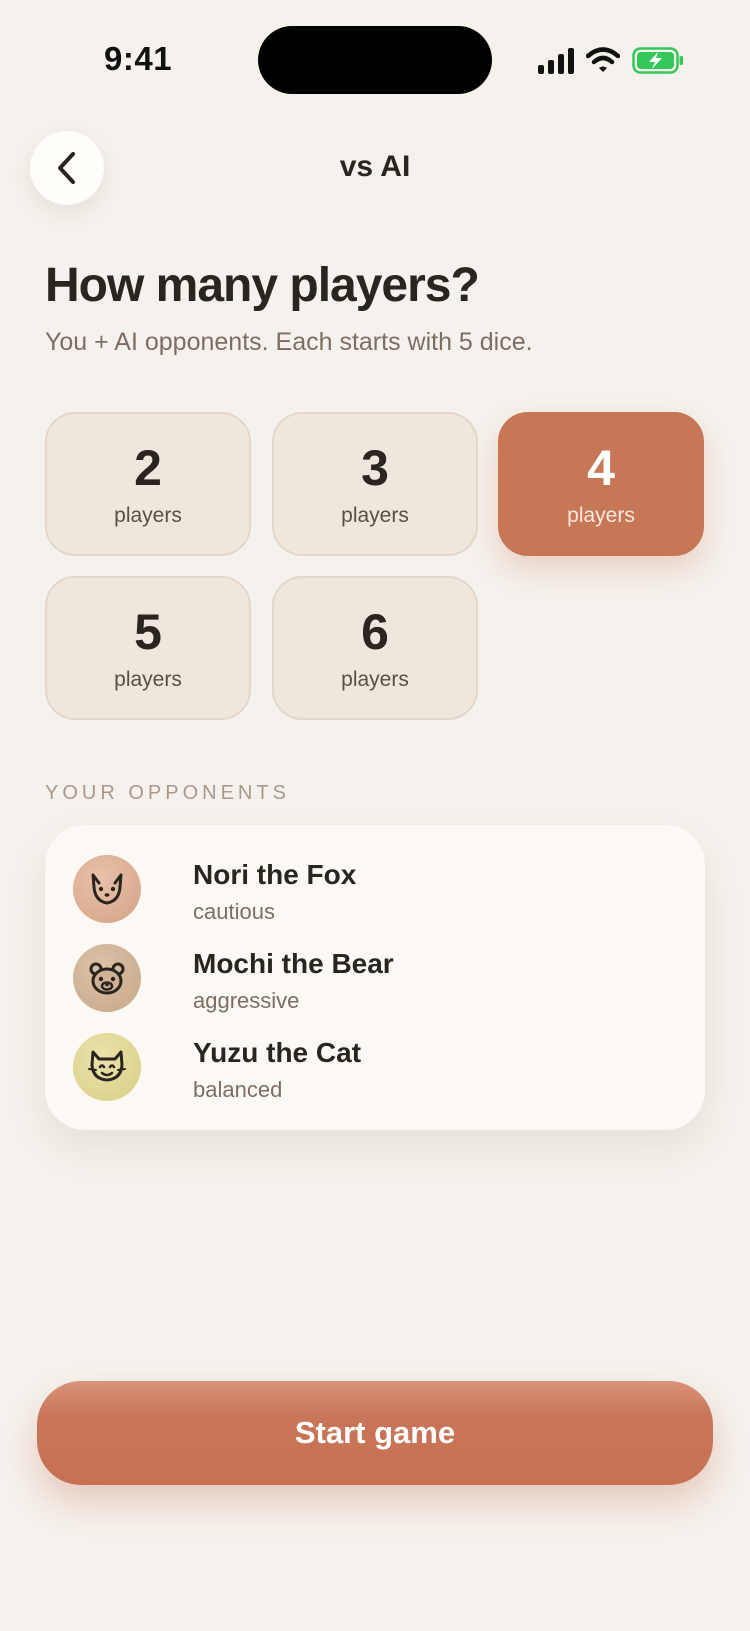 This screenshot has height=1631, width=750. Describe the element at coordinates (601, 468) in the screenshot. I see `player-option-number: 4` at that location.